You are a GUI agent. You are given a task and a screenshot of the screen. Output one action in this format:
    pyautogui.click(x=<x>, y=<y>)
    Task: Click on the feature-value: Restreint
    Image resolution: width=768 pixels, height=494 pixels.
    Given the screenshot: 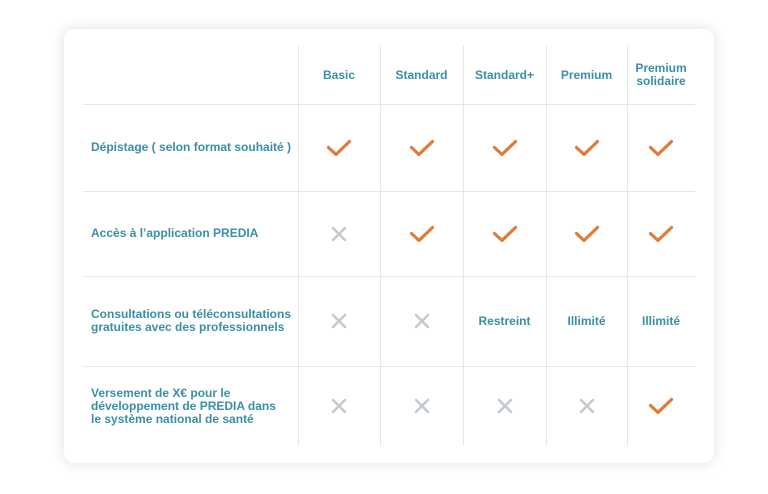 What is the action you would take?
    pyautogui.click(x=504, y=320)
    